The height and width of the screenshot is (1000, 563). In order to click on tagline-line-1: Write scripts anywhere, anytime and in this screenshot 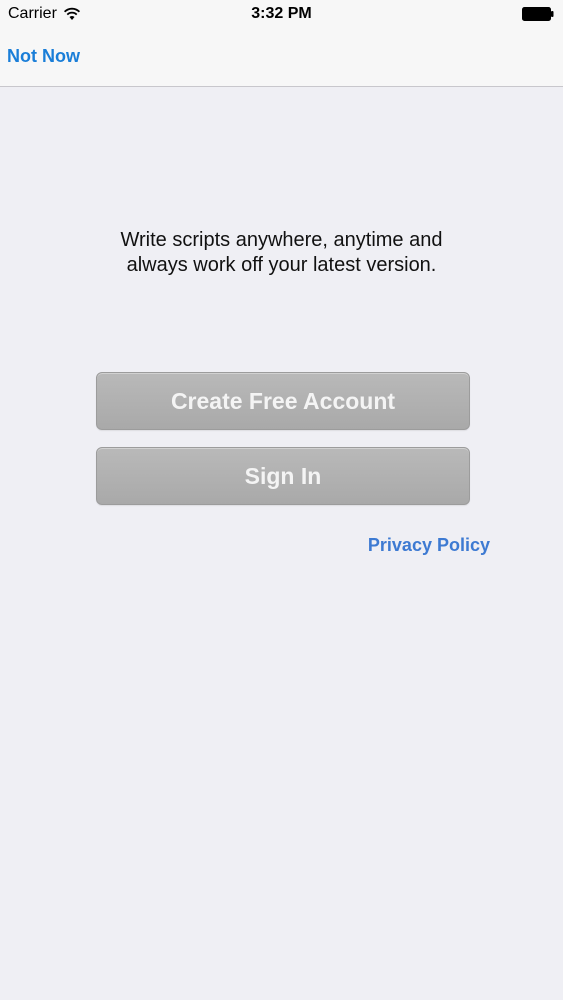, I will do `click(281, 240)`.